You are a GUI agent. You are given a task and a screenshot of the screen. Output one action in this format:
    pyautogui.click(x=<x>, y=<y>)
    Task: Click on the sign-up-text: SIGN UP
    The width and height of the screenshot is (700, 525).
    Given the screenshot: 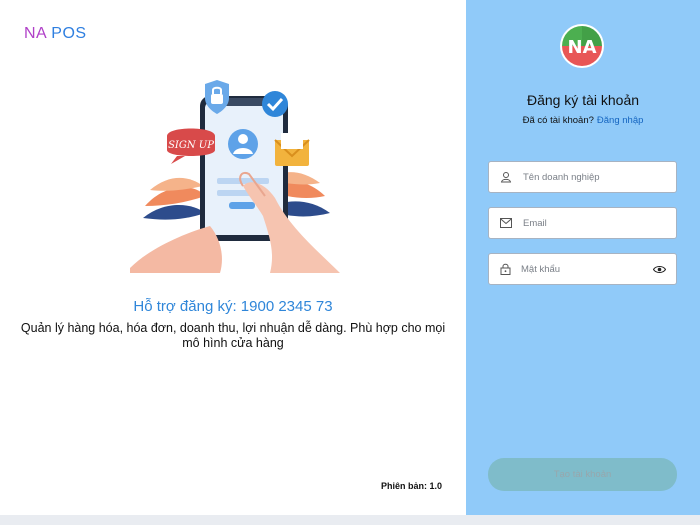 What is the action you would take?
    pyautogui.click(x=191, y=145)
    